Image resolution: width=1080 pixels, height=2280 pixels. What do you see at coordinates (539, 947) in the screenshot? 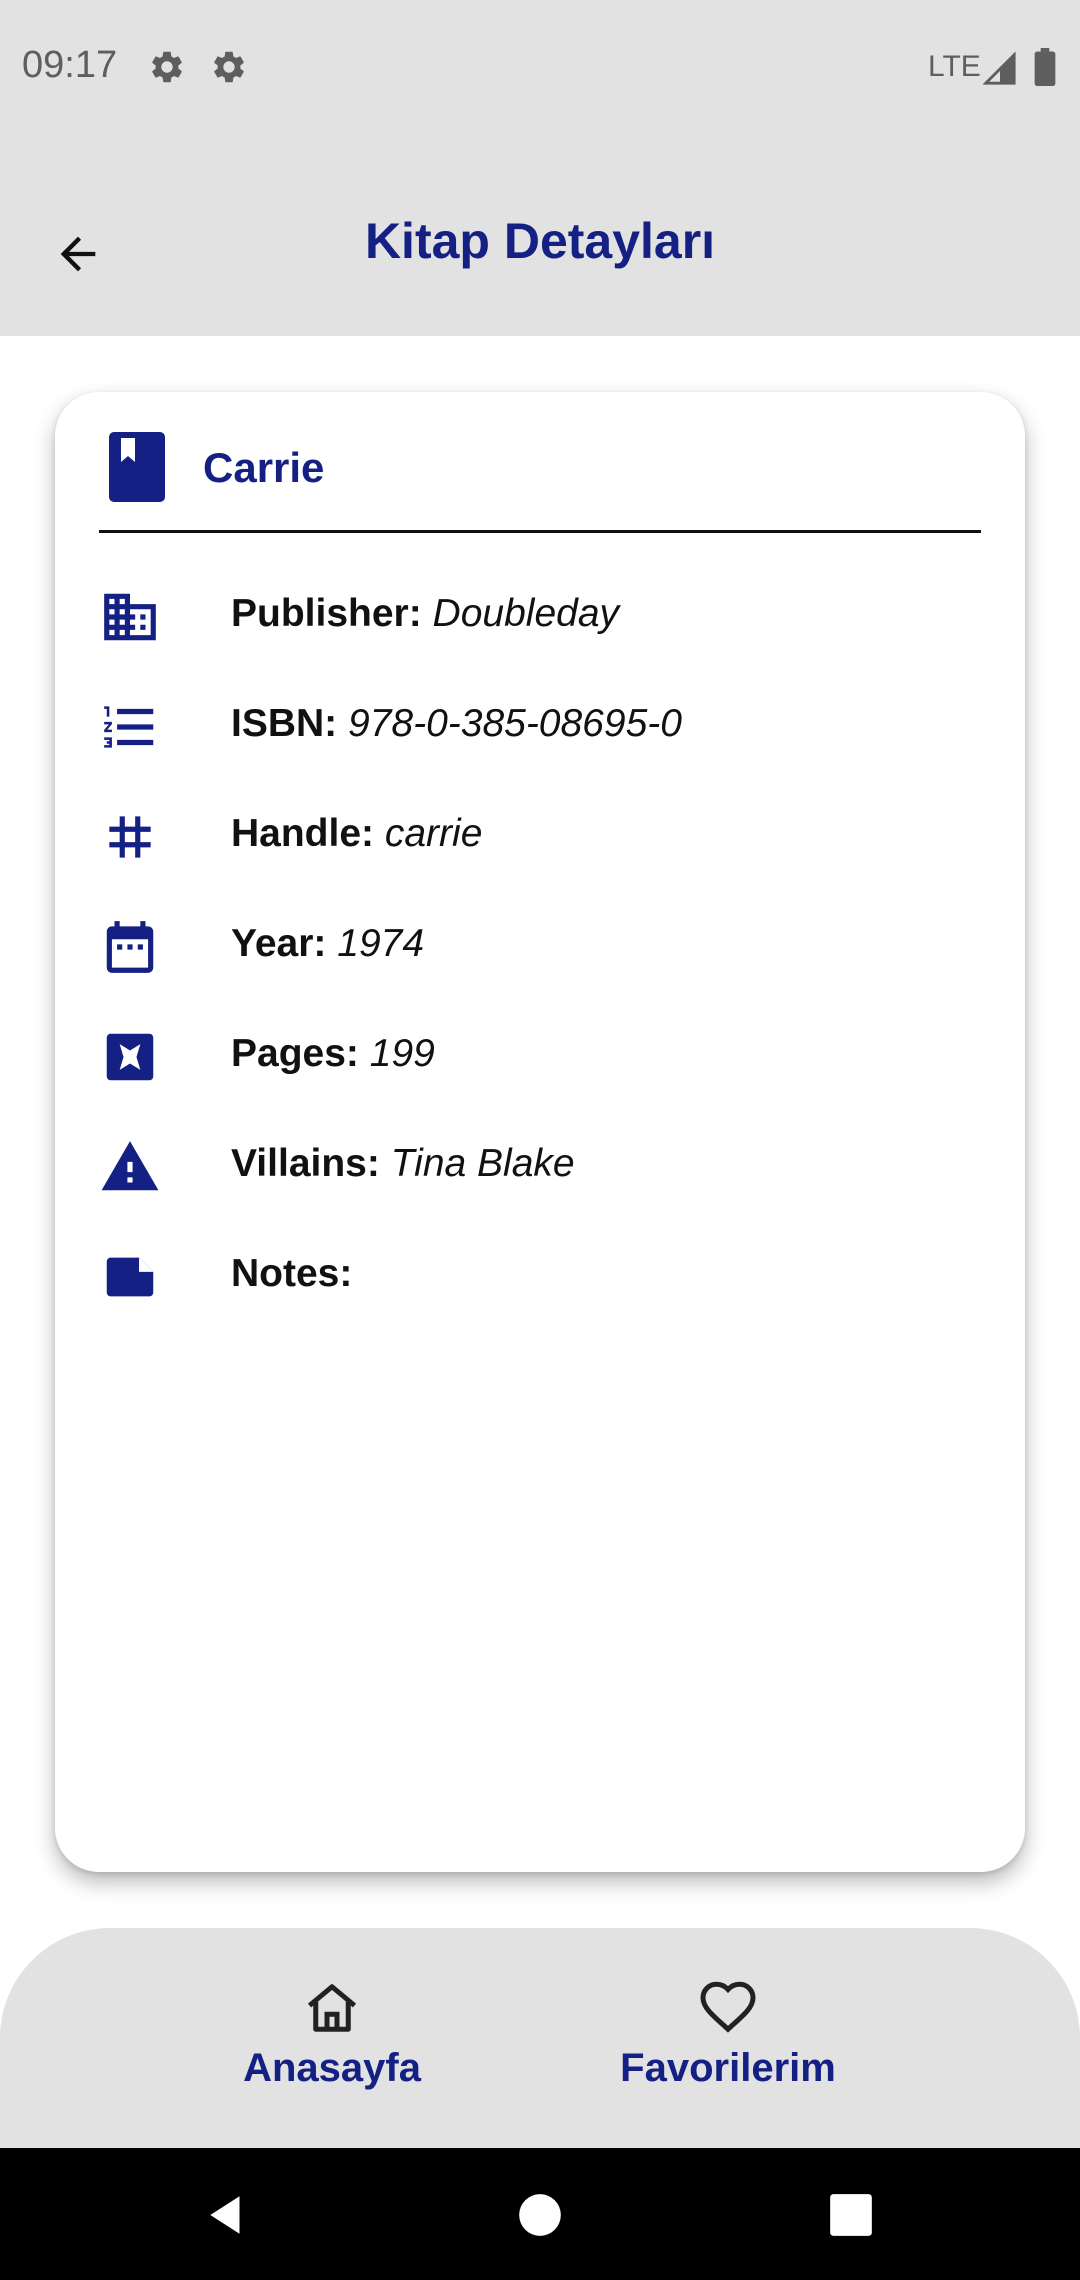
I see `detail-row-year: Year: 1974` at bounding box center [539, 947].